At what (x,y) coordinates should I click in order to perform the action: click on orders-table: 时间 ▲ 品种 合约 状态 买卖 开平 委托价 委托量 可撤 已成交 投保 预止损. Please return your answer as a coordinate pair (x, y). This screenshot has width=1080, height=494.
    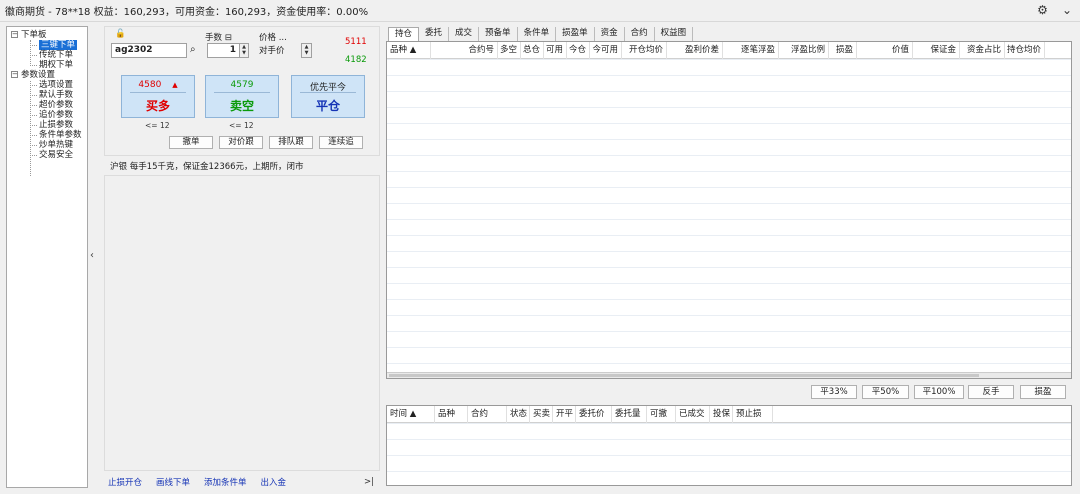
    Looking at the image, I should click on (729, 445).